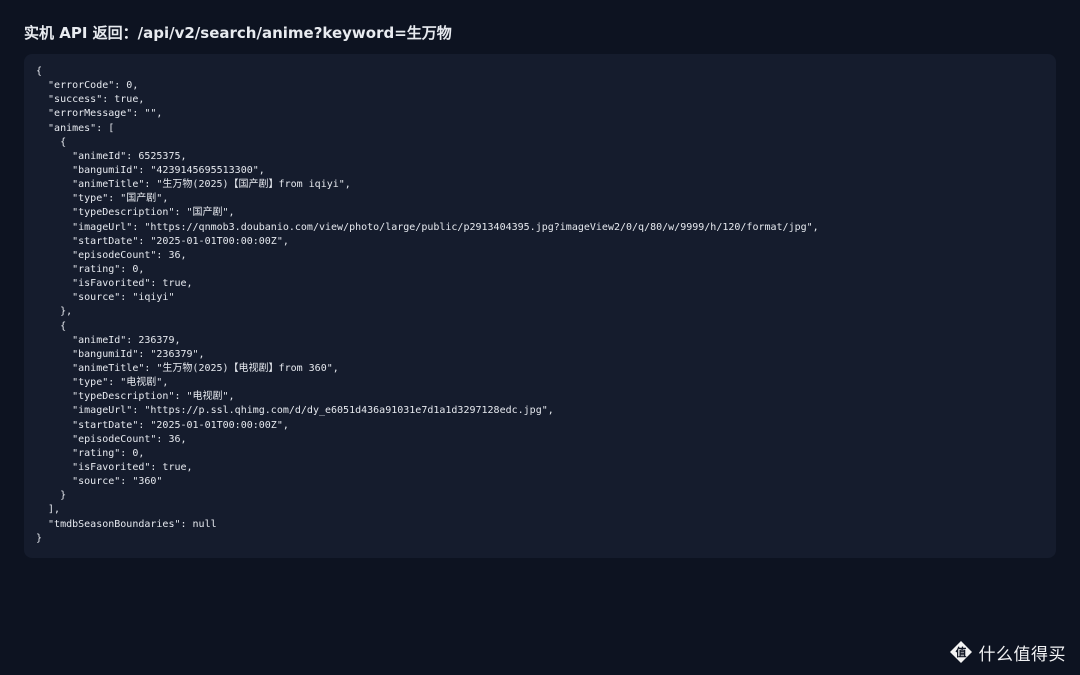  Describe the element at coordinates (187, 368) in the screenshot. I see `code-line: "animeTitle": "生万物(2025)【电视剧】from 360",` at that location.